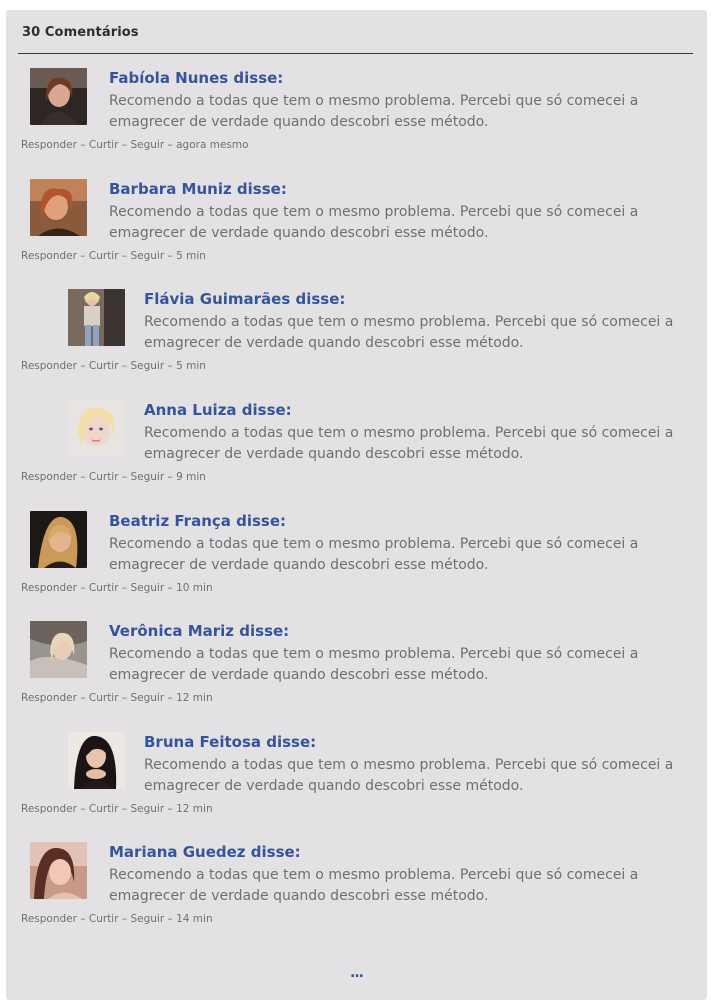  I want to click on comment-time: 14 min, so click(194, 919).